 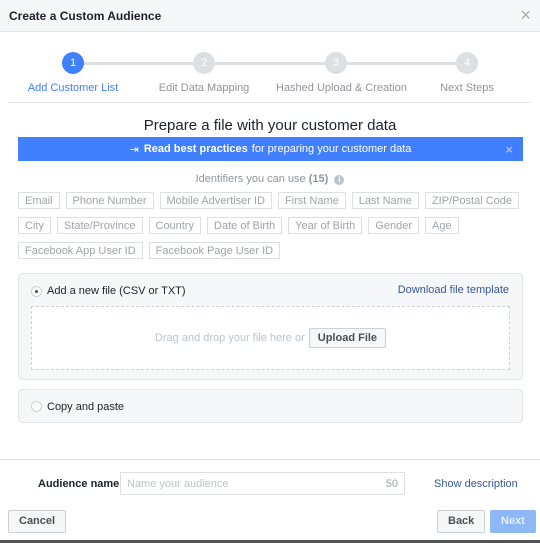 What do you see at coordinates (215, 200) in the screenshot?
I see `identifier-chip: Mobile Advertiser ID` at bounding box center [215, 200].